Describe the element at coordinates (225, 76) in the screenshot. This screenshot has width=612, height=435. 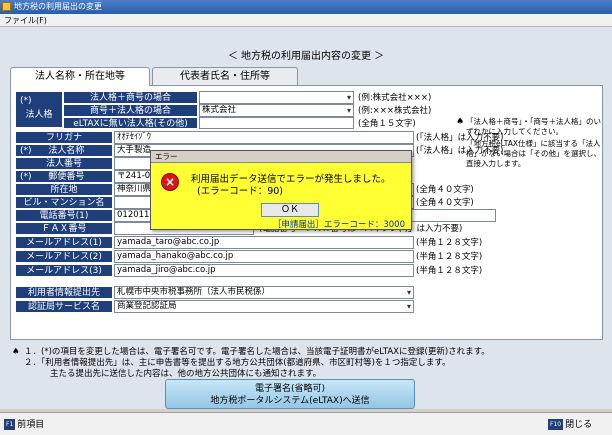
I see `tab-representative-info: 代表者氏名・住所等` at that location.